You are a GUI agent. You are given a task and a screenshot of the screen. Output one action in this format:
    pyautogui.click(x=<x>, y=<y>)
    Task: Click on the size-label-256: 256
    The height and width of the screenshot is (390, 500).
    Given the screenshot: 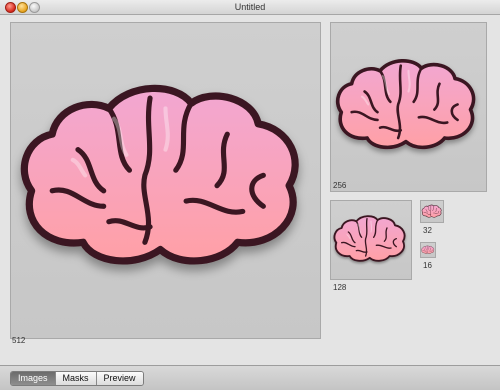 What is the action you would take?
    pyautogui.click(x=340, y=185)
    